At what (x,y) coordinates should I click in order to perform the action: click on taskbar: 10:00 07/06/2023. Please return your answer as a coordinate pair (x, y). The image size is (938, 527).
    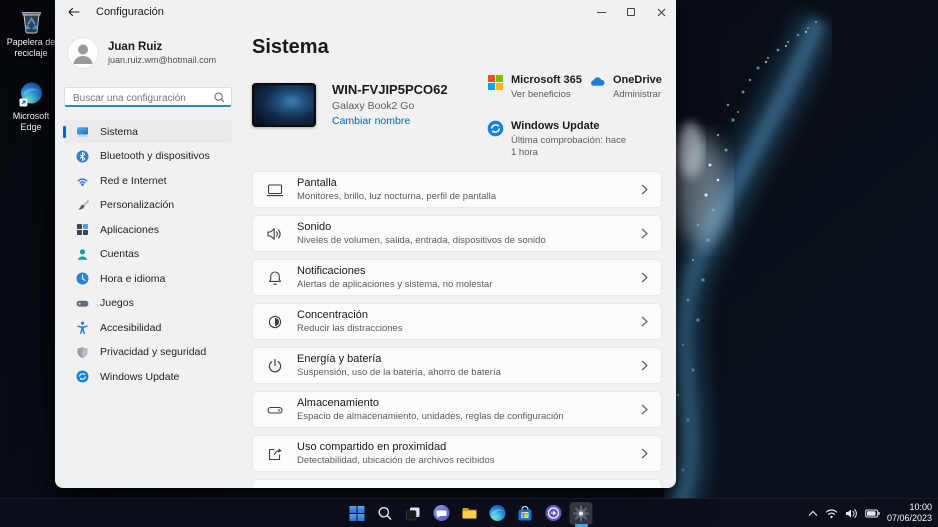
    Looking at the image, I should click on (469, 512).